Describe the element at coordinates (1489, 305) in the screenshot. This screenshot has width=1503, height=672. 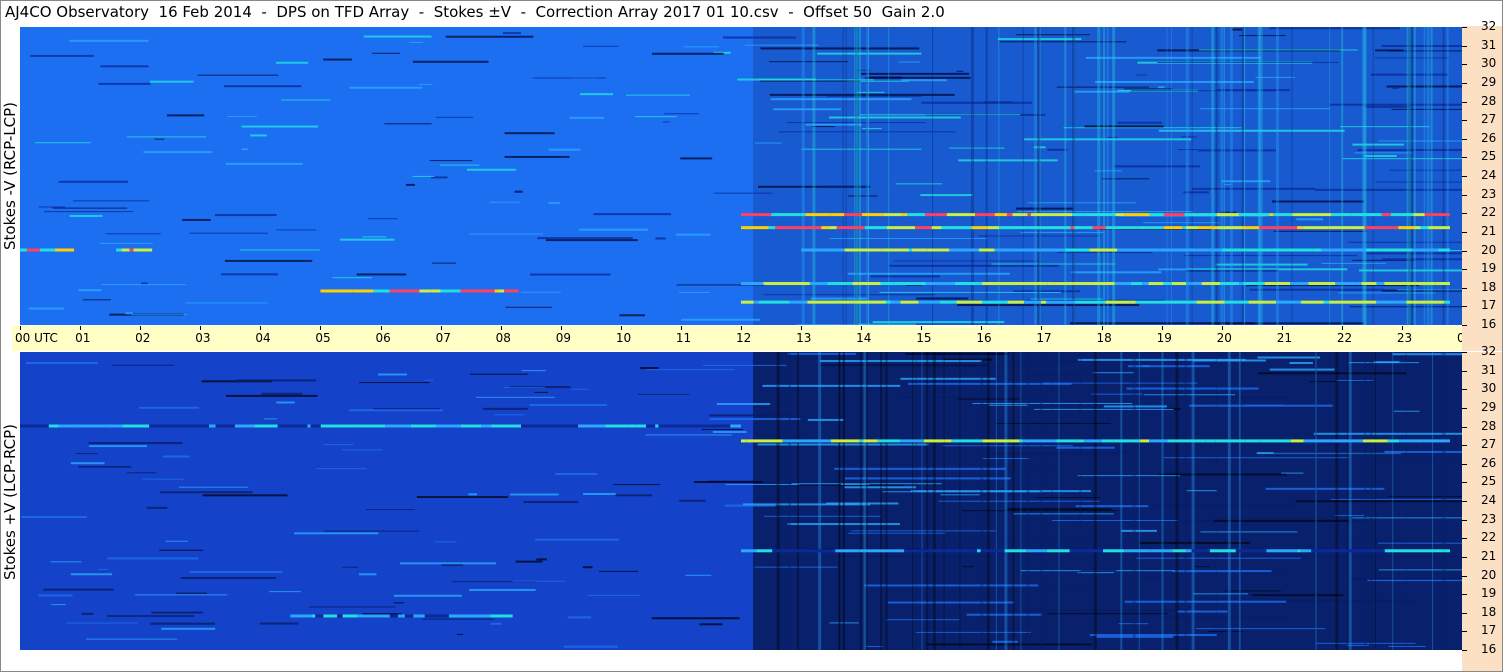
I see `freq-tick-label: 17` at that location.